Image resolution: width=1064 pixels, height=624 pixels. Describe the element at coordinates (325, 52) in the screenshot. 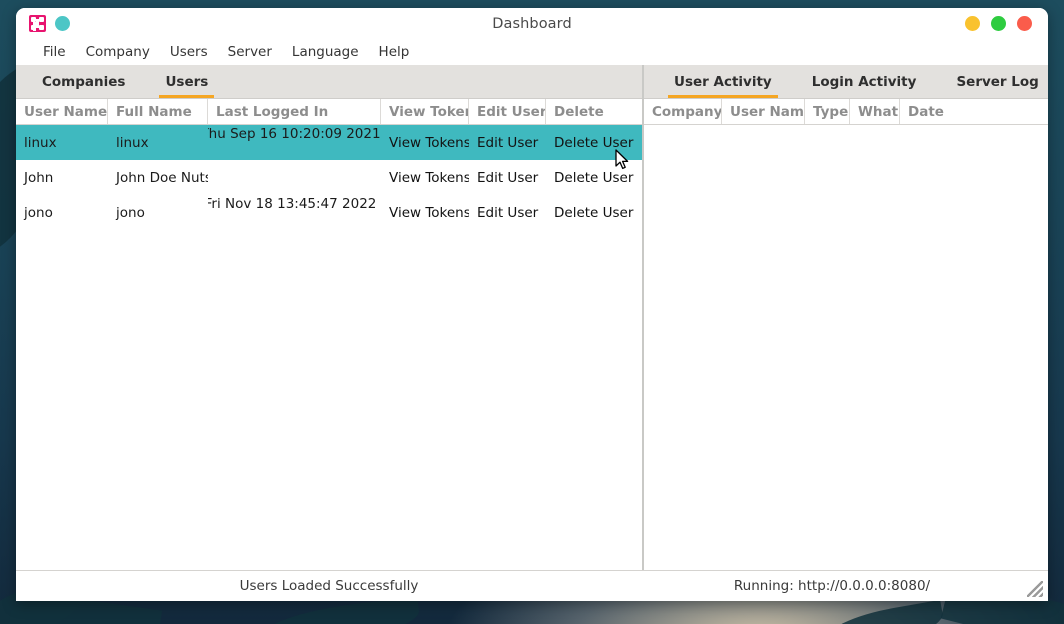

I see `menu-item-language: Language` at that location.